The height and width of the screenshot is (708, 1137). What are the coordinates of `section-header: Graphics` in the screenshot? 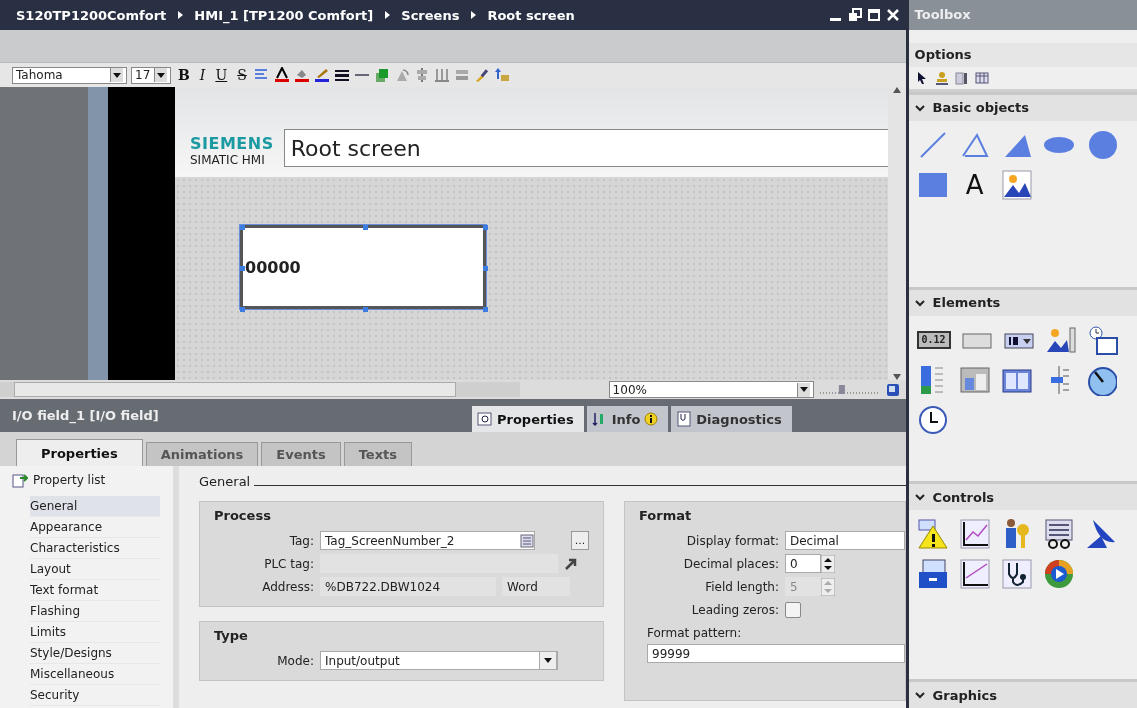 It's located at (964, 695).